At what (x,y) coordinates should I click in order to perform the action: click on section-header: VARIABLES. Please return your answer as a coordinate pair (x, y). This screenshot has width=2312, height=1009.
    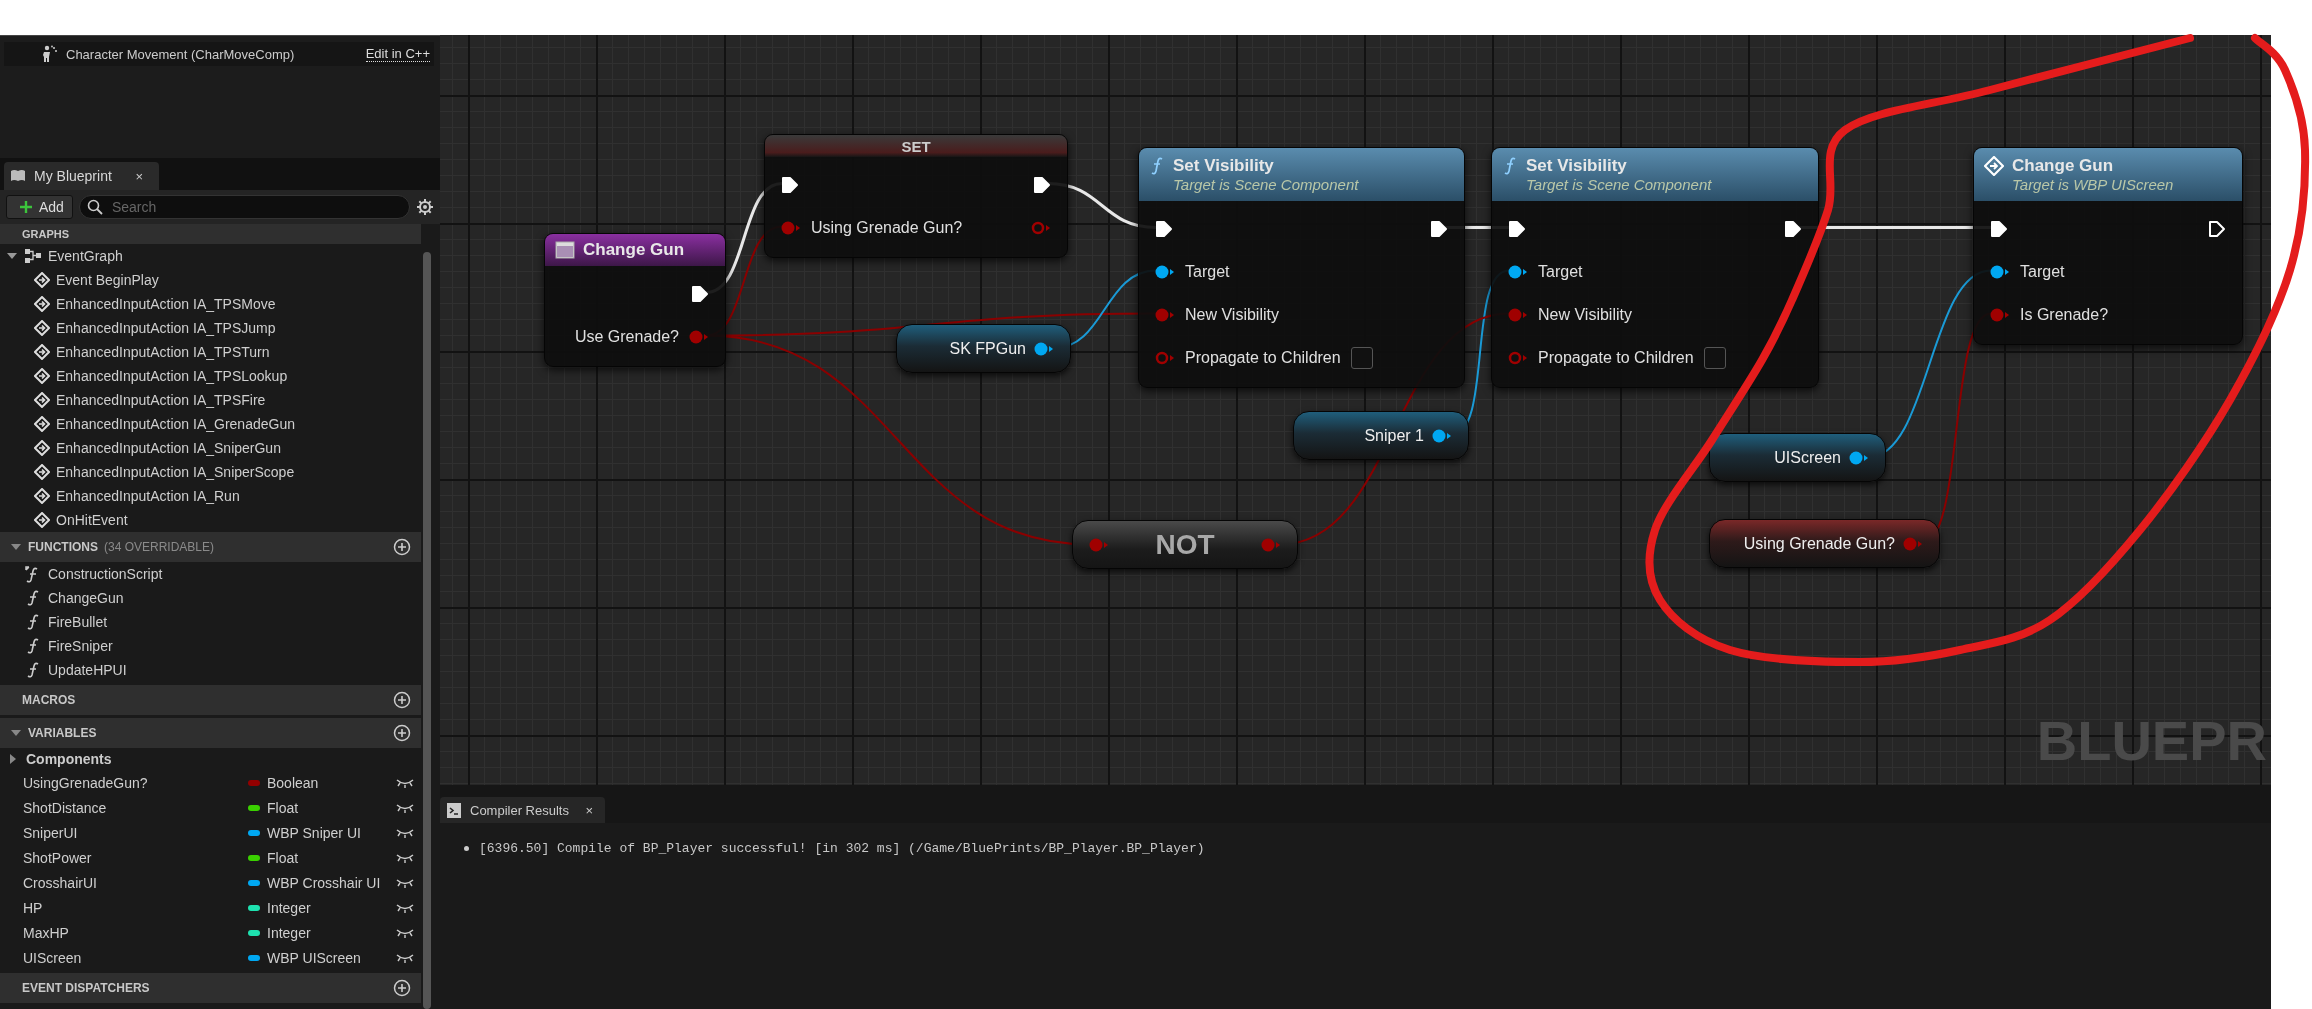
    Looking at the image, I should click on (210, 733).